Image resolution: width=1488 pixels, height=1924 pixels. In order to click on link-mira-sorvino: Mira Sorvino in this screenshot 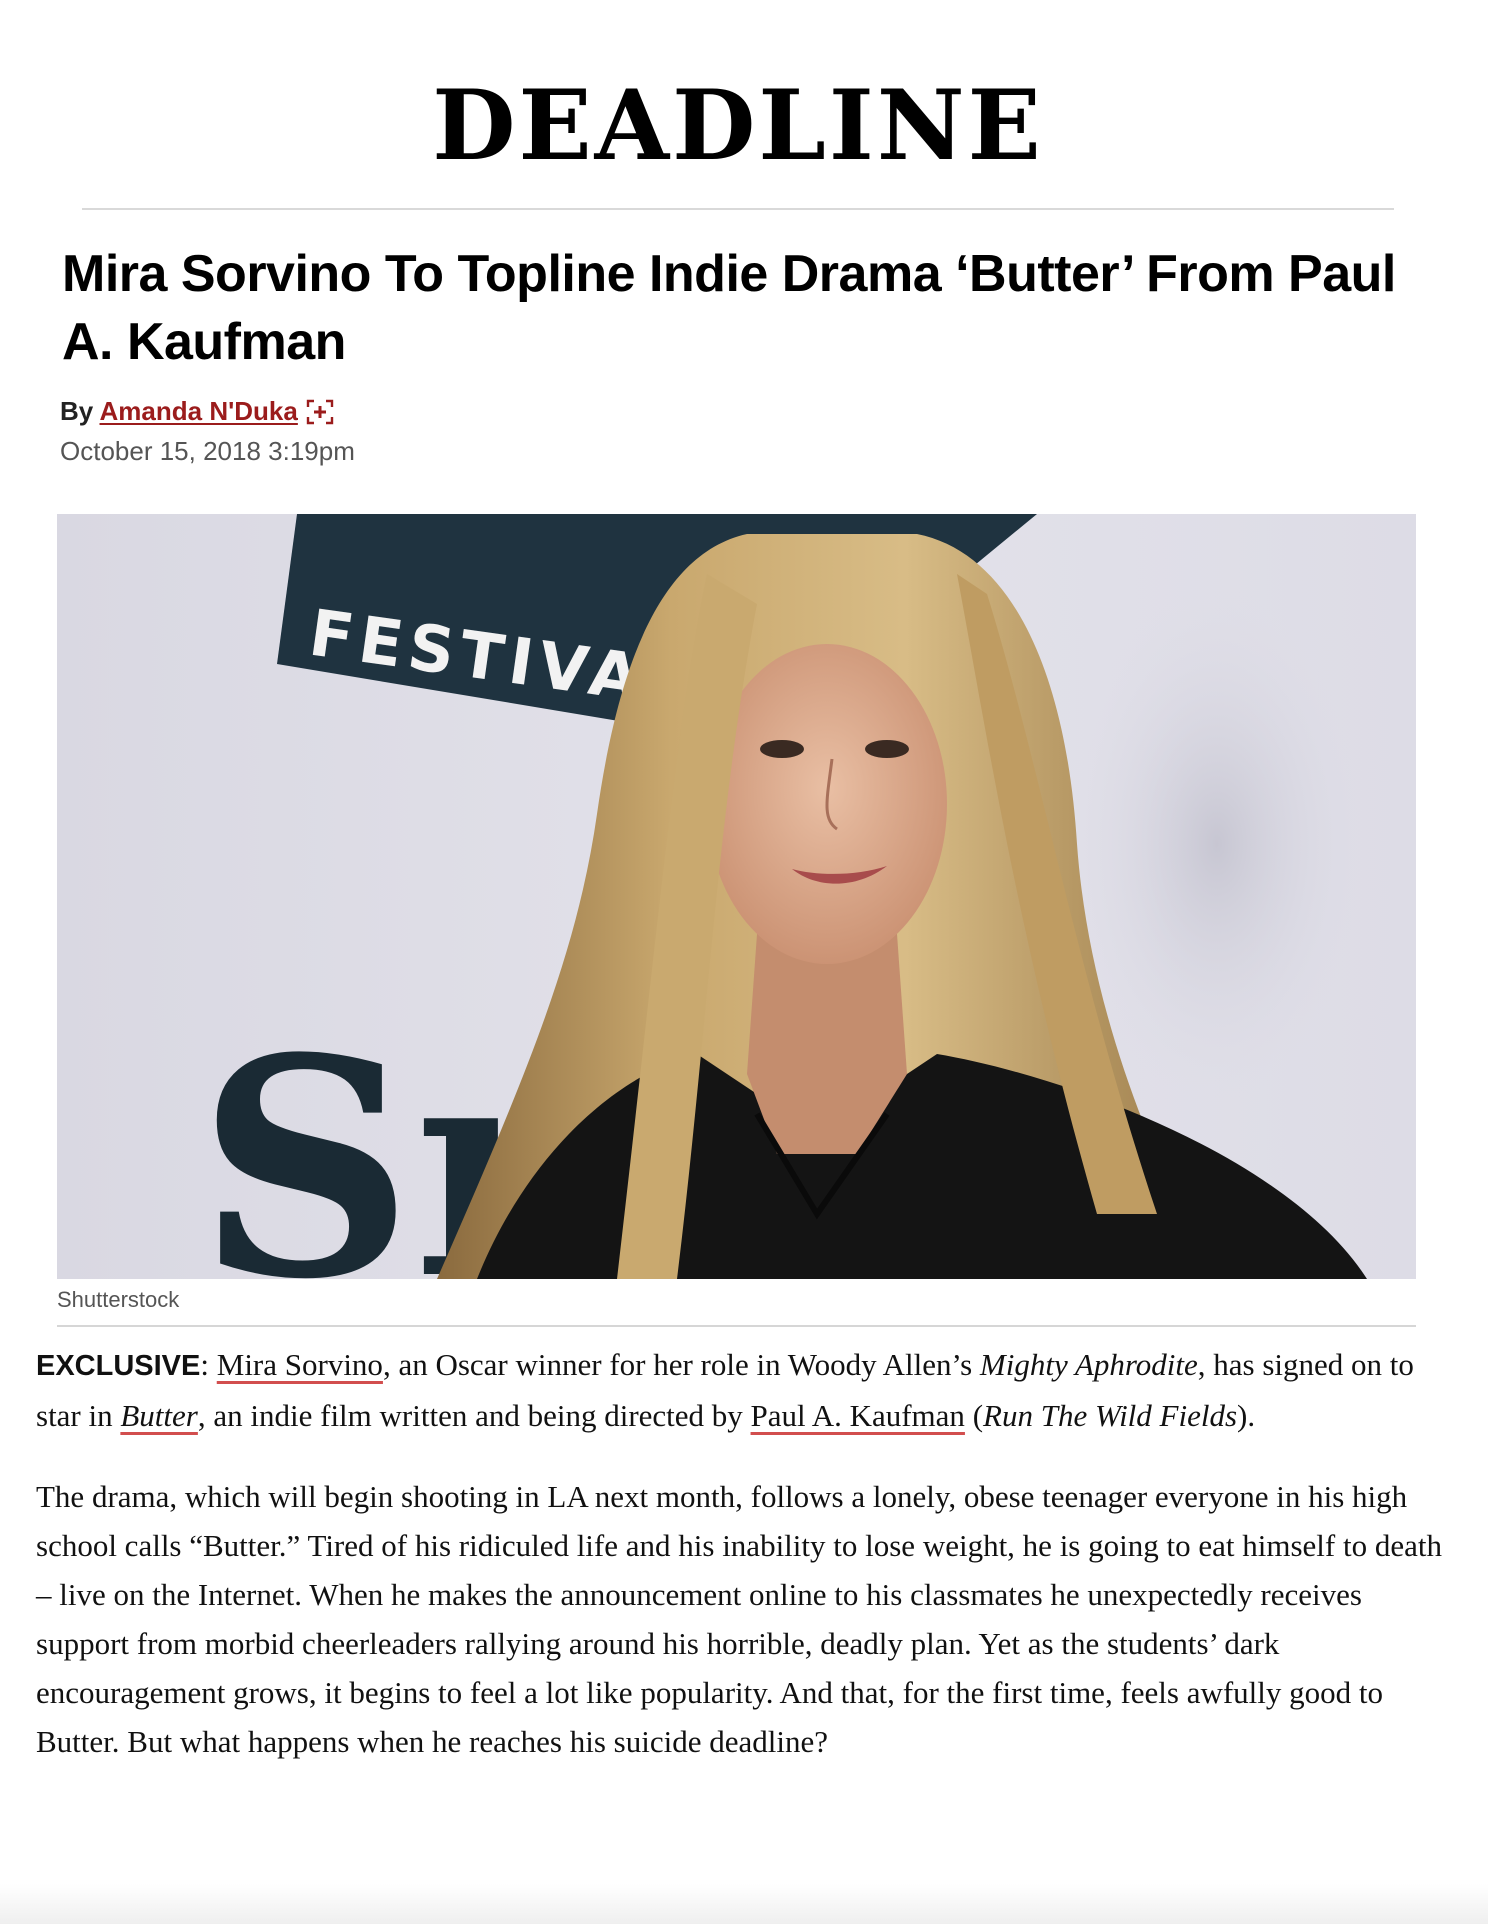, I will do `click(300, 1364)`.